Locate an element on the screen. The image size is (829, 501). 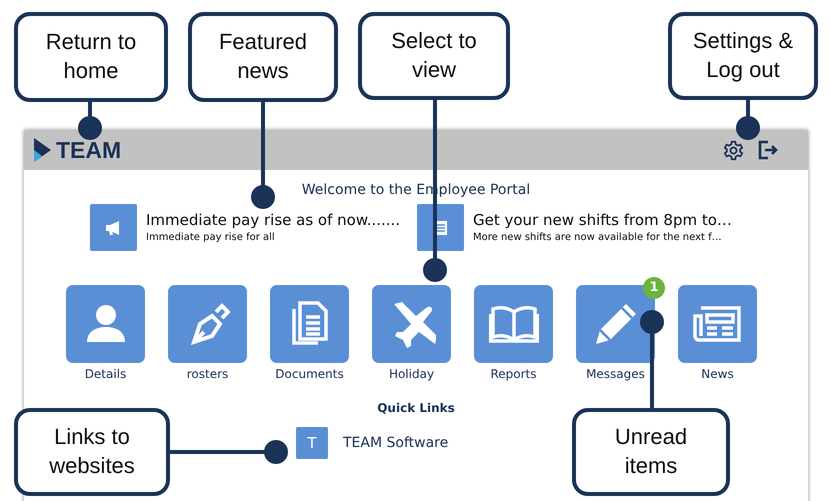
callout-box: Select to view is located at coordinates (434, 56).